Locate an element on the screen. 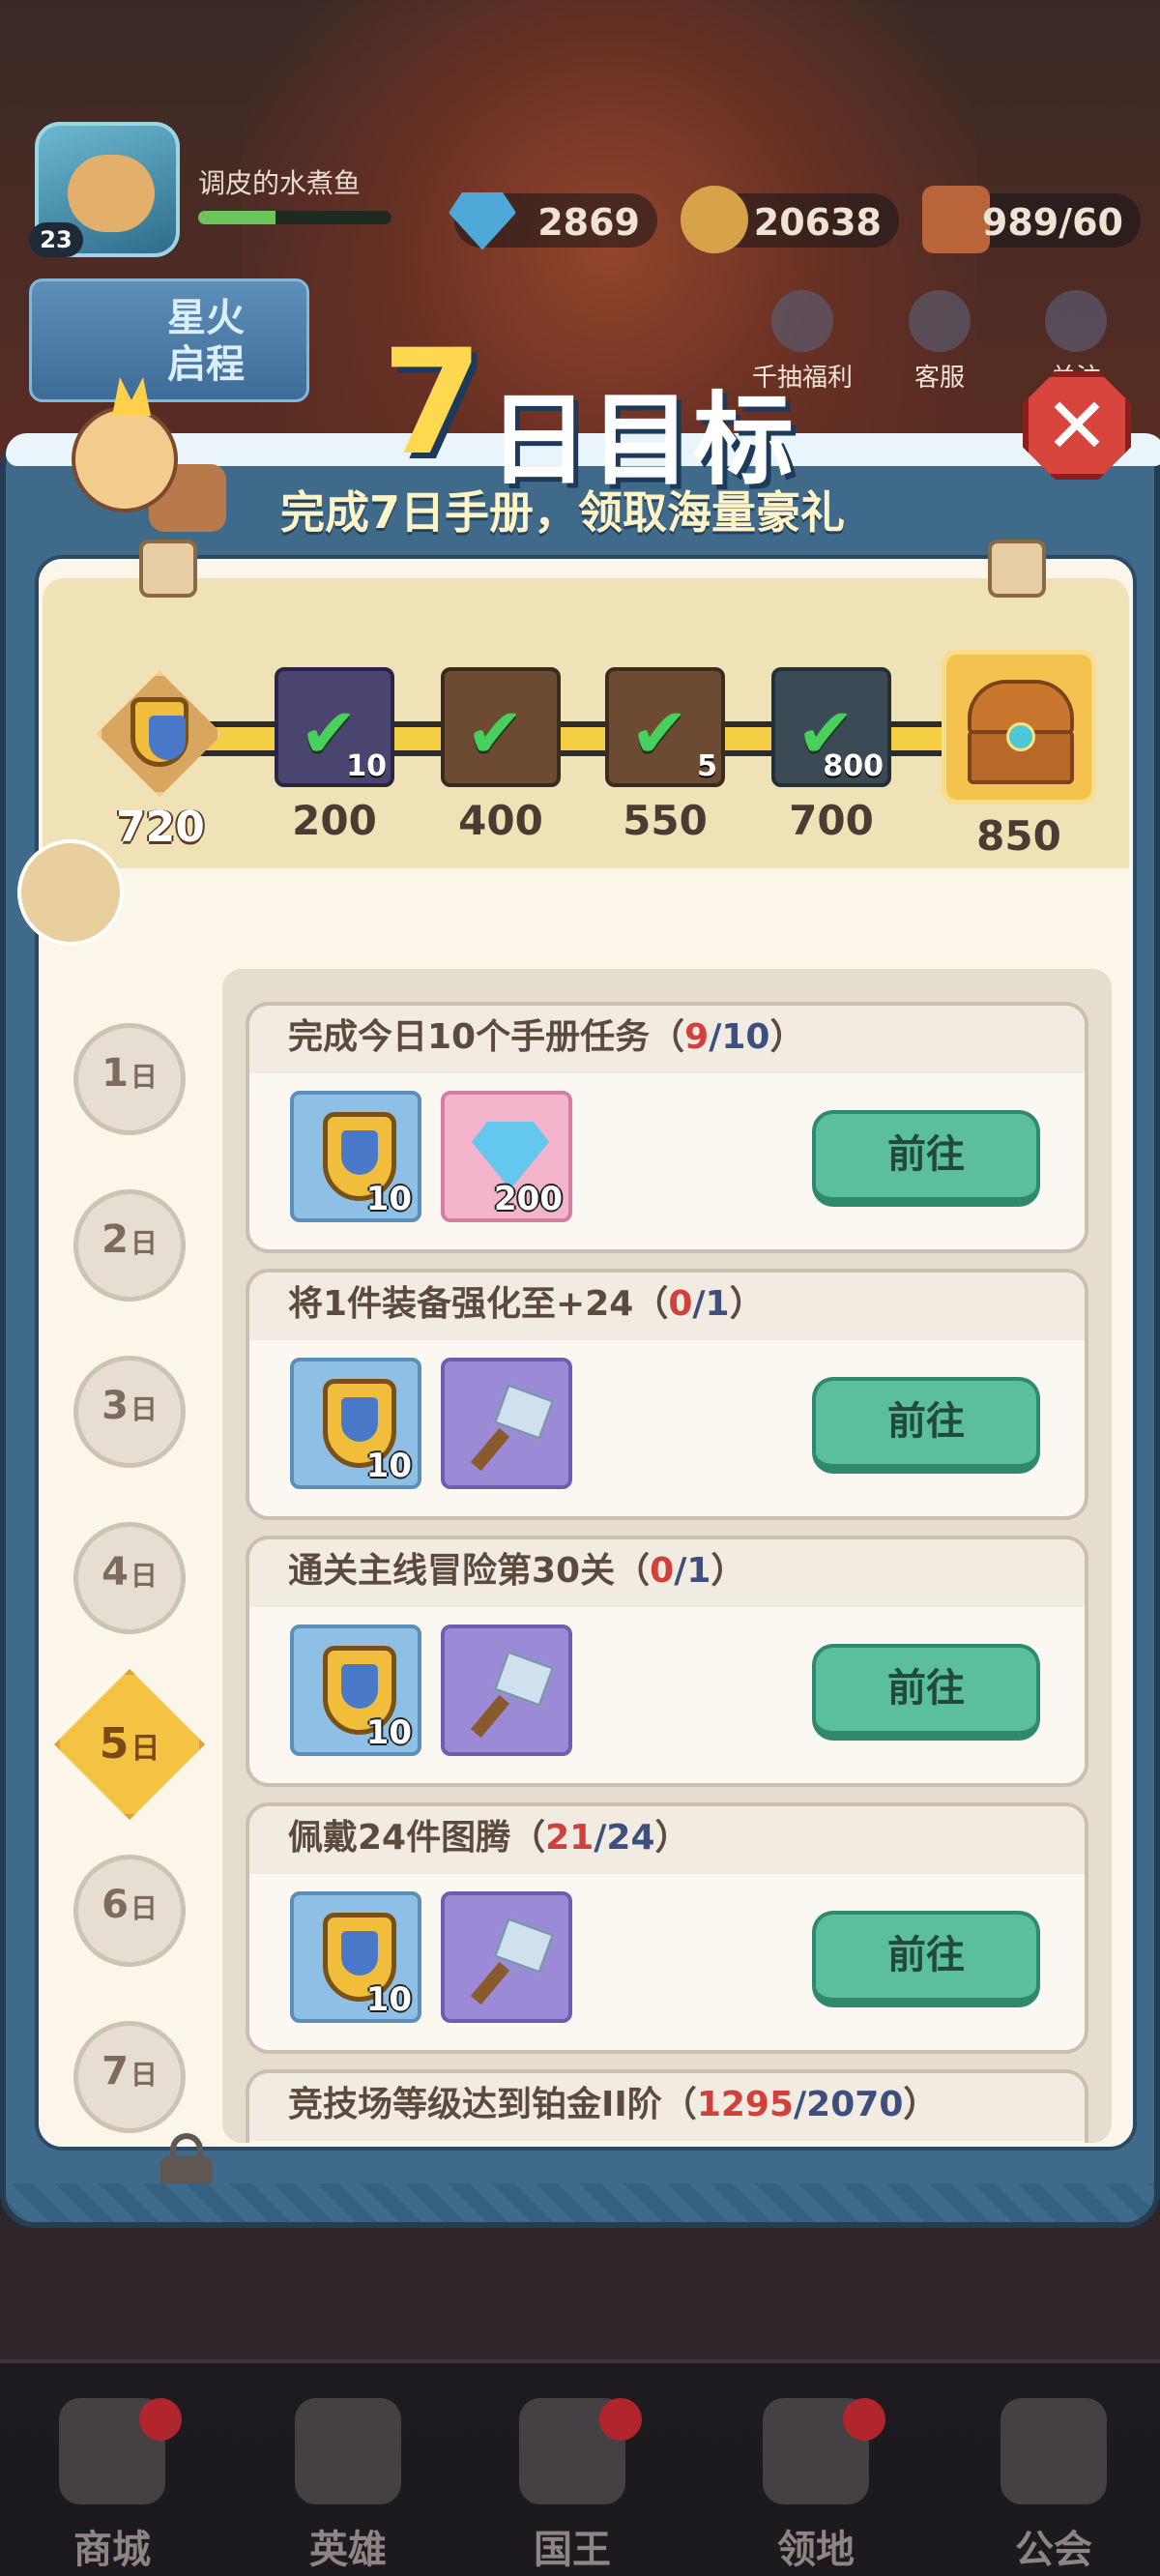 Image resolution: width=1160 pixels, height=2576 pixels. milestone-label: 700 is located at coordinates (831, 820).